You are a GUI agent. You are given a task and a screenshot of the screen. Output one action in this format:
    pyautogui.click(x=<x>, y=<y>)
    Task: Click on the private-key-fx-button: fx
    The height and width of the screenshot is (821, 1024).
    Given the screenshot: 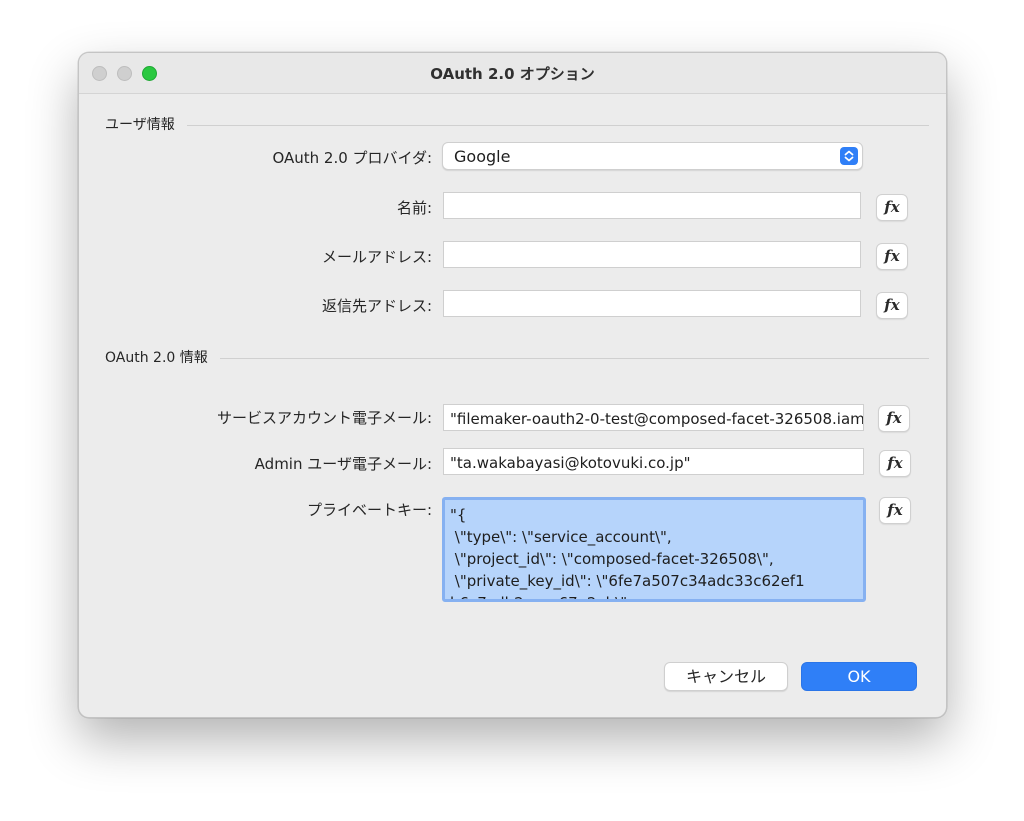 What is the action you would take?
    pyautogui.click(x=895, y=510)
    